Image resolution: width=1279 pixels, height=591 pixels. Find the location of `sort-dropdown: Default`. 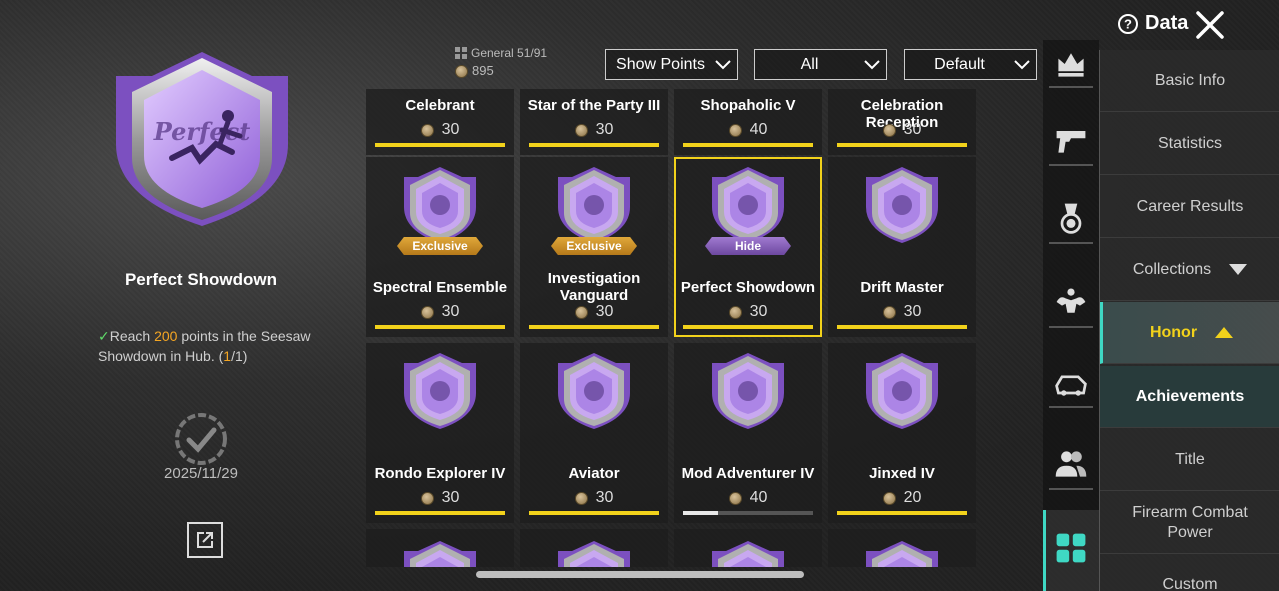

sort-dropdown: Default is located at coordinates (970, 64).